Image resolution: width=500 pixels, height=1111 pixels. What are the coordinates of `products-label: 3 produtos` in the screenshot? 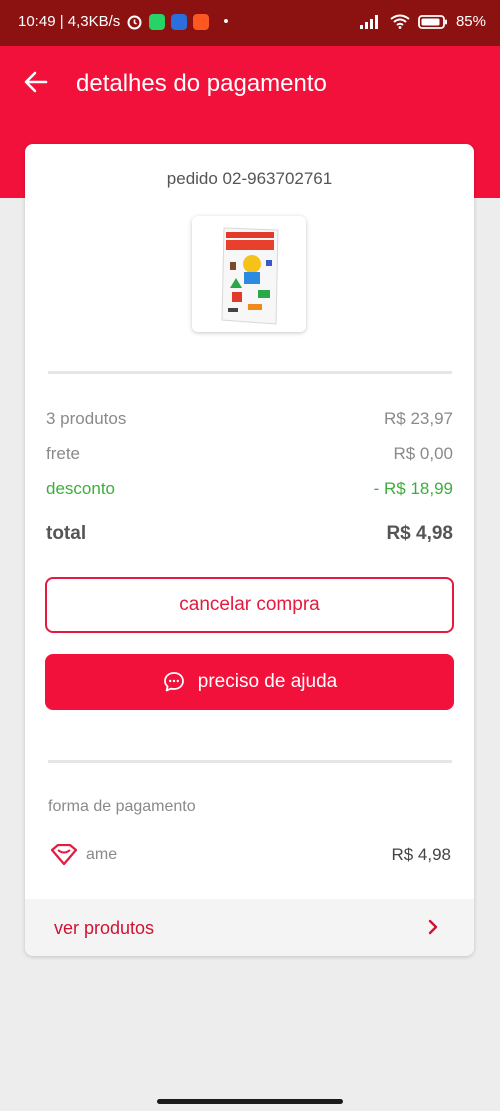 It's located at (86, 418).